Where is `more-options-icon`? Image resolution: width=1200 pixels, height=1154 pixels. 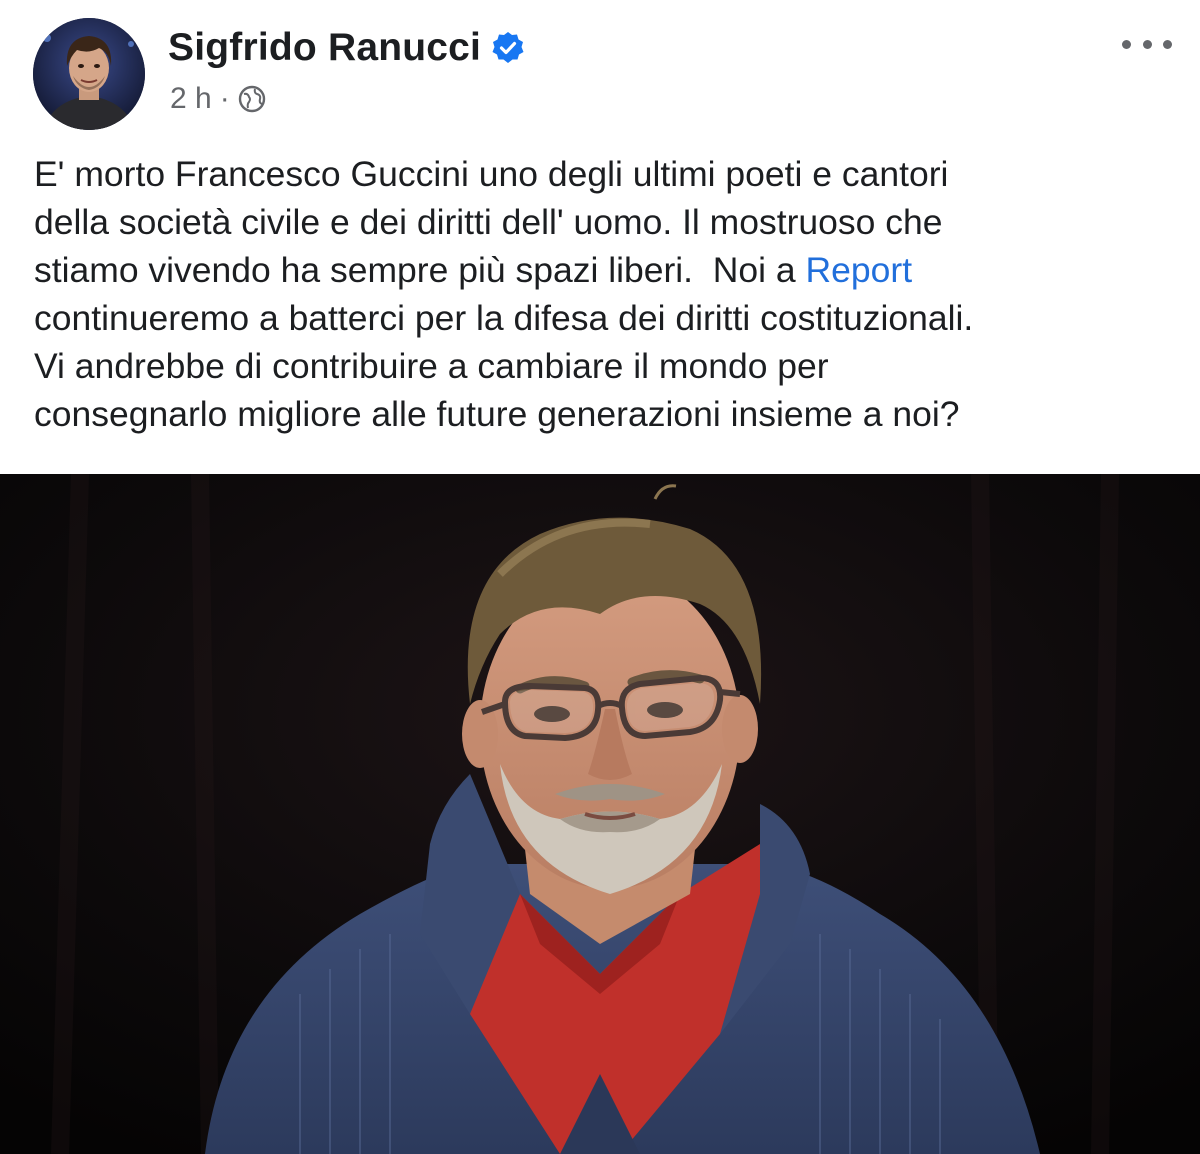
more-options-icon is located at coordinates (1147, 44).